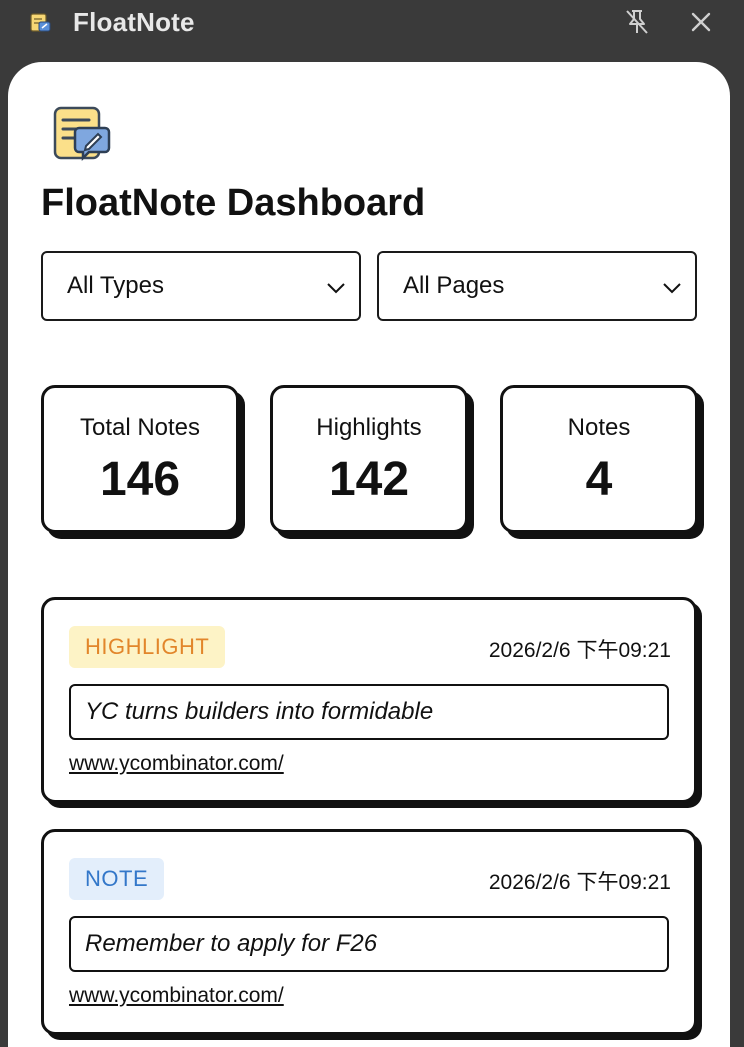 Image resolution: width=744 pixels, height=1047 pixels. Describe the element at coordinates (599, 427) in the screenshot. I see `stat-label: Notes` at that location.